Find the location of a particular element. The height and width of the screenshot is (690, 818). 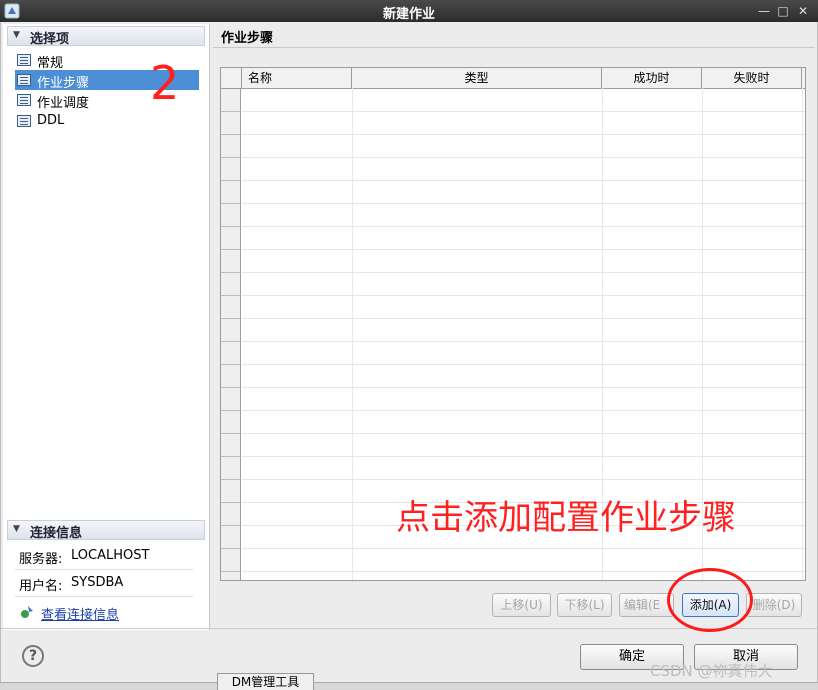

nav-item-label: DDL is located at coordinates (51, 120).